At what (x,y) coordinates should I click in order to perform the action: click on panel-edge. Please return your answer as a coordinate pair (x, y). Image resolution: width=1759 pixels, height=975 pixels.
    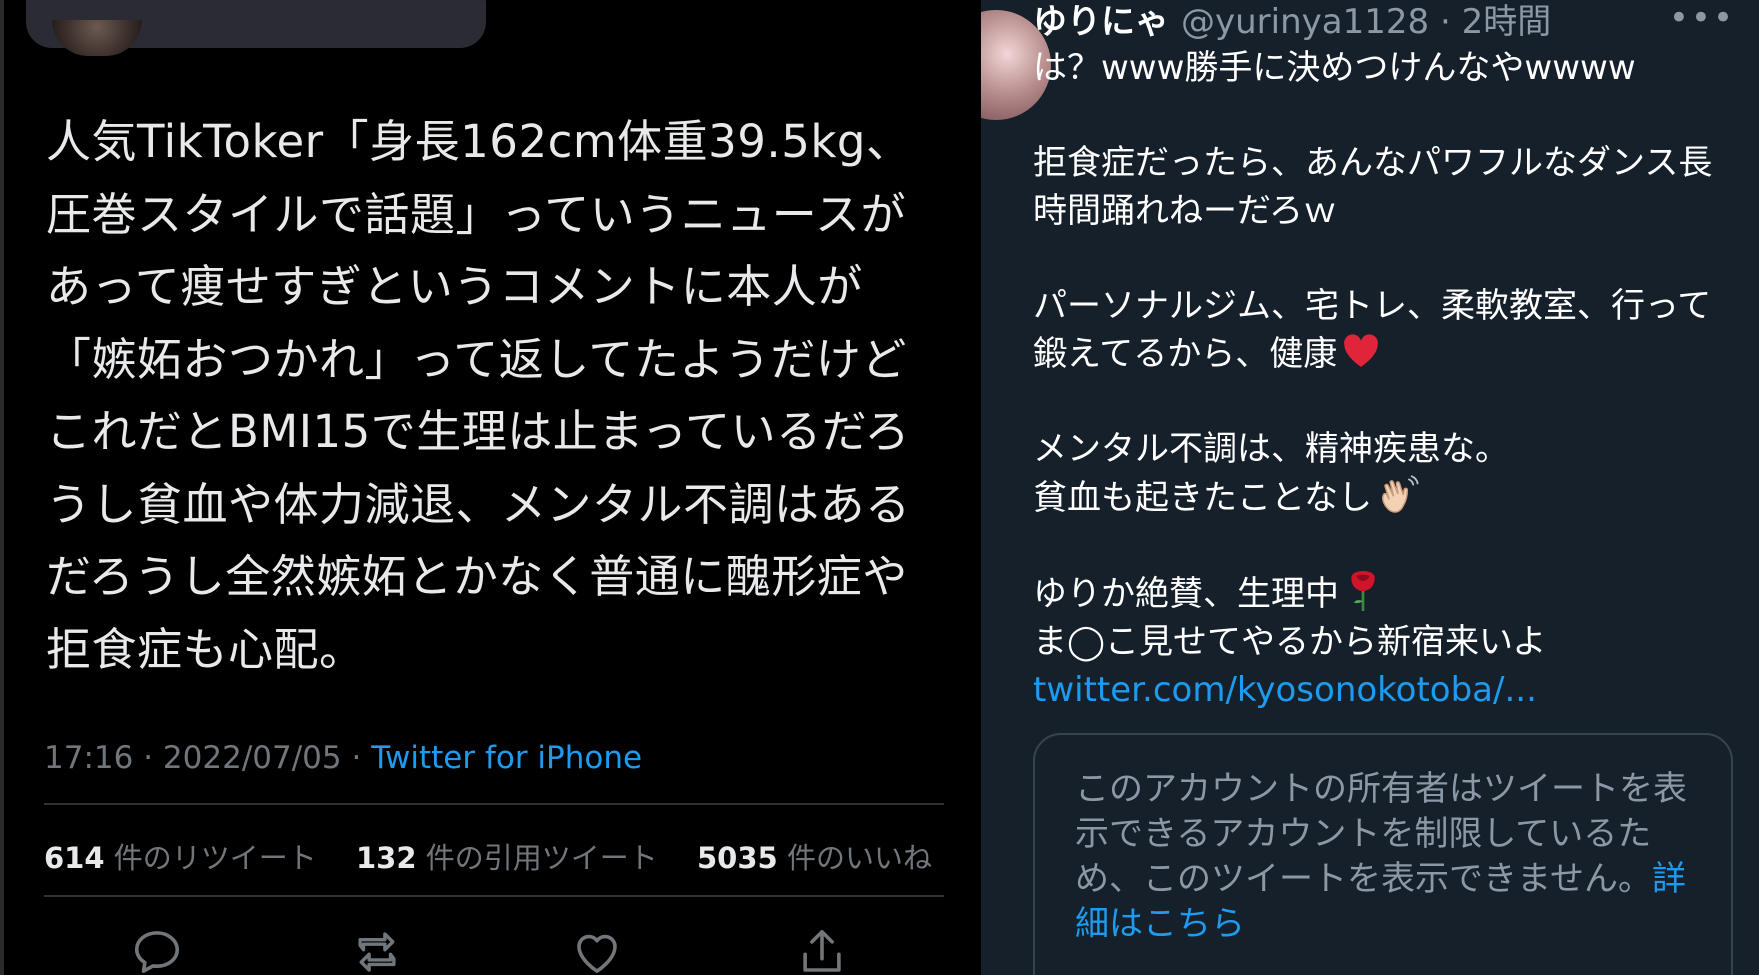
    Looking at the image, I should click on (2, 487).